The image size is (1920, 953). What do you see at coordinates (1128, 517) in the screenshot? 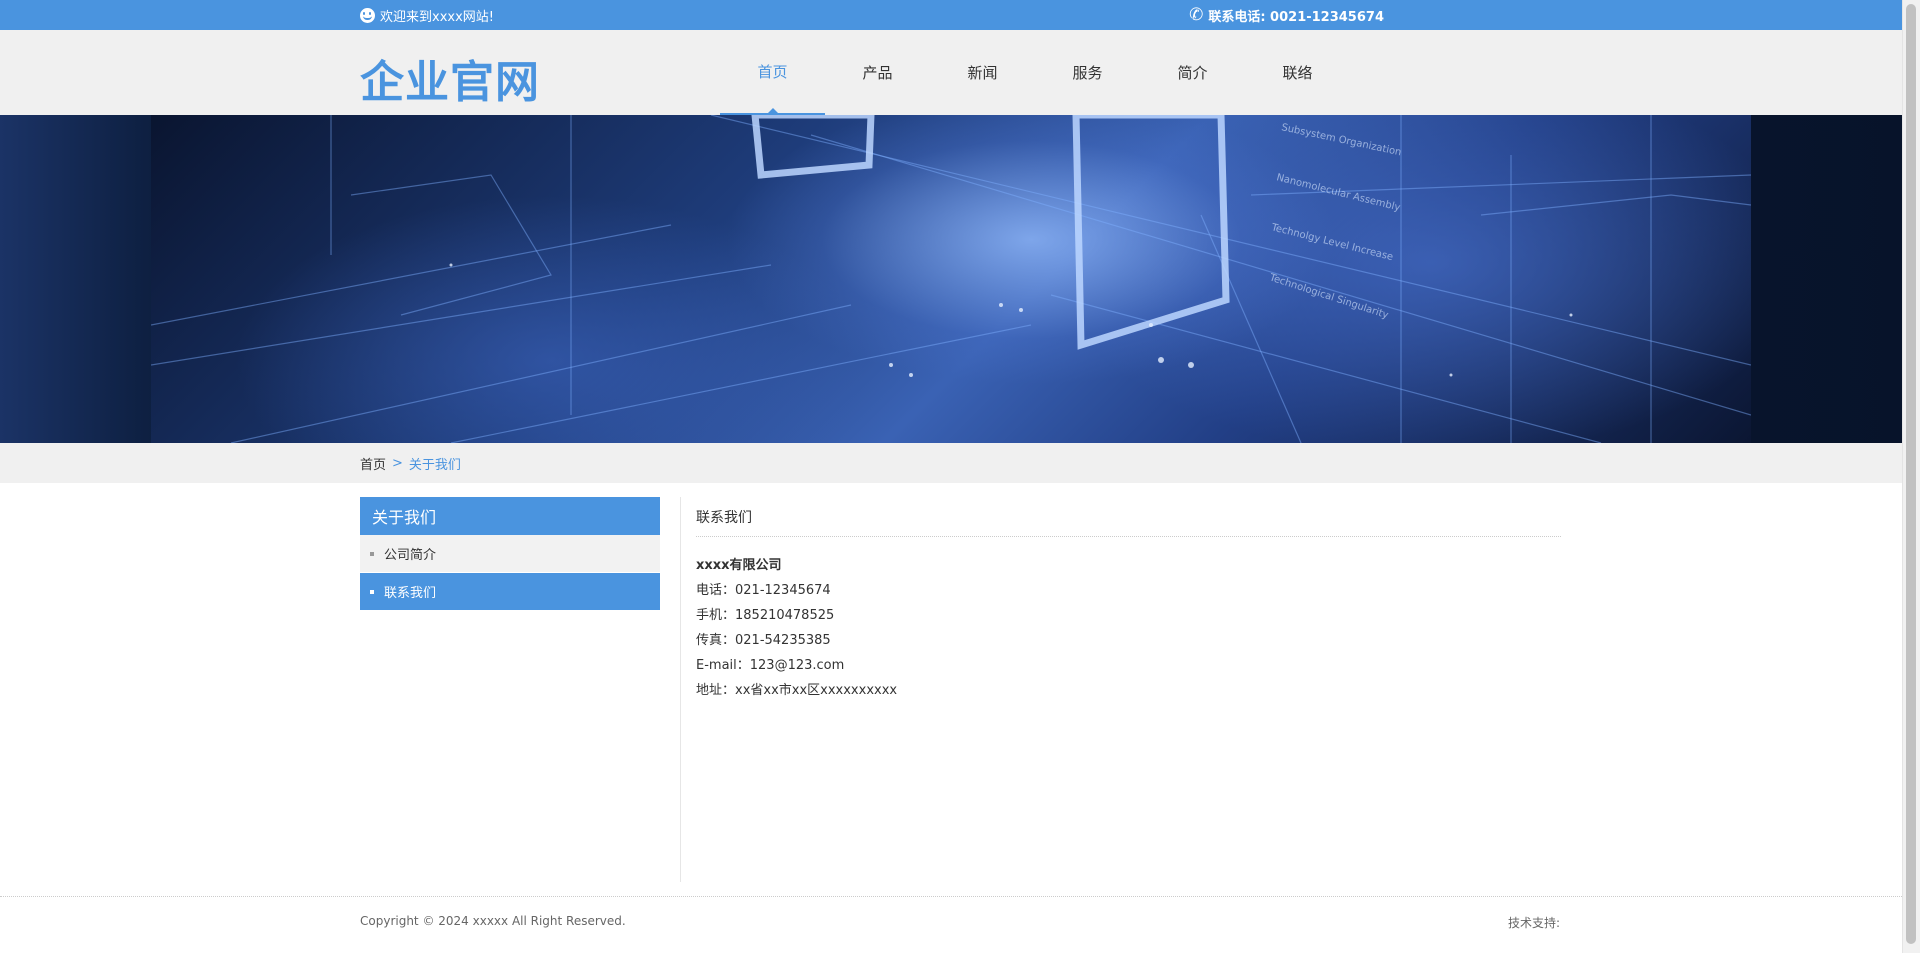
I see `content-title: 联系我们` at bounding box center [1128, 517].